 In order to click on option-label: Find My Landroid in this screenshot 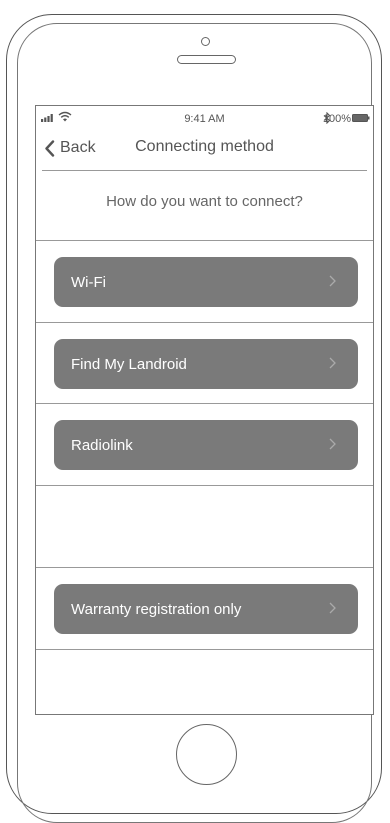, I will do `click(129, 364)`.